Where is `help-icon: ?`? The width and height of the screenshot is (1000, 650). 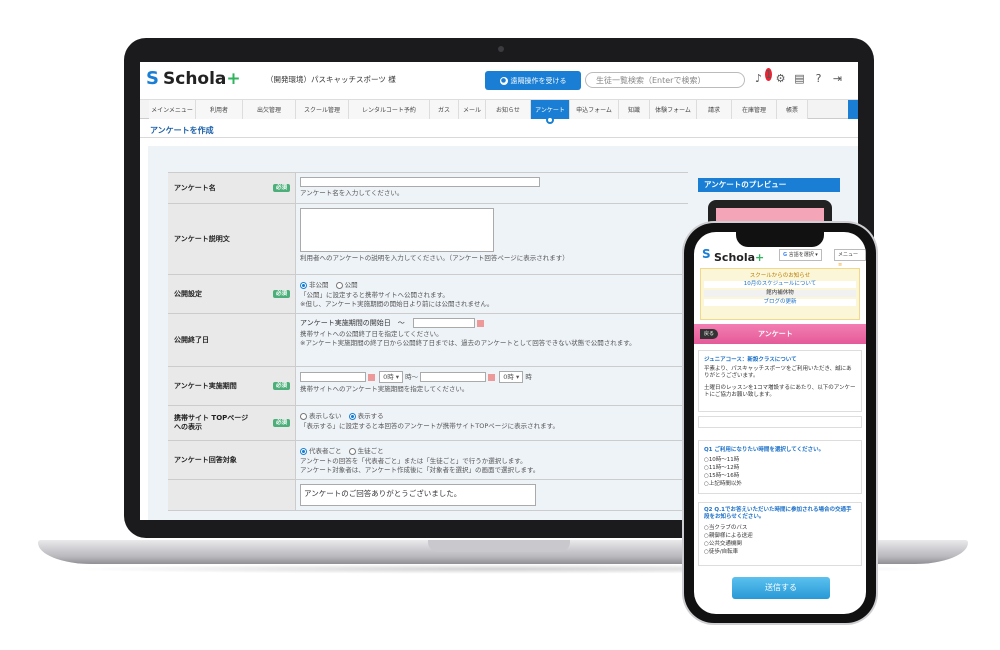 help-icon: ? is located at coordinates (818, 78).